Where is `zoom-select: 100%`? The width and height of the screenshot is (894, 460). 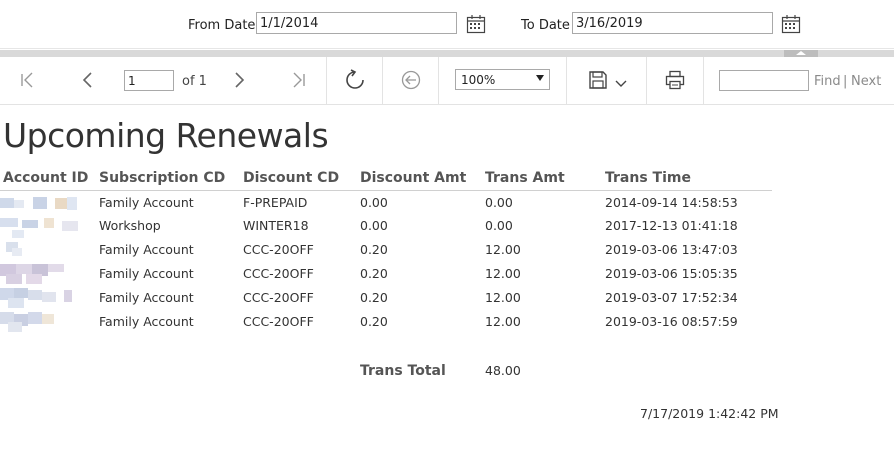 zoom-select: 100% is located at coordinates (502, 79).